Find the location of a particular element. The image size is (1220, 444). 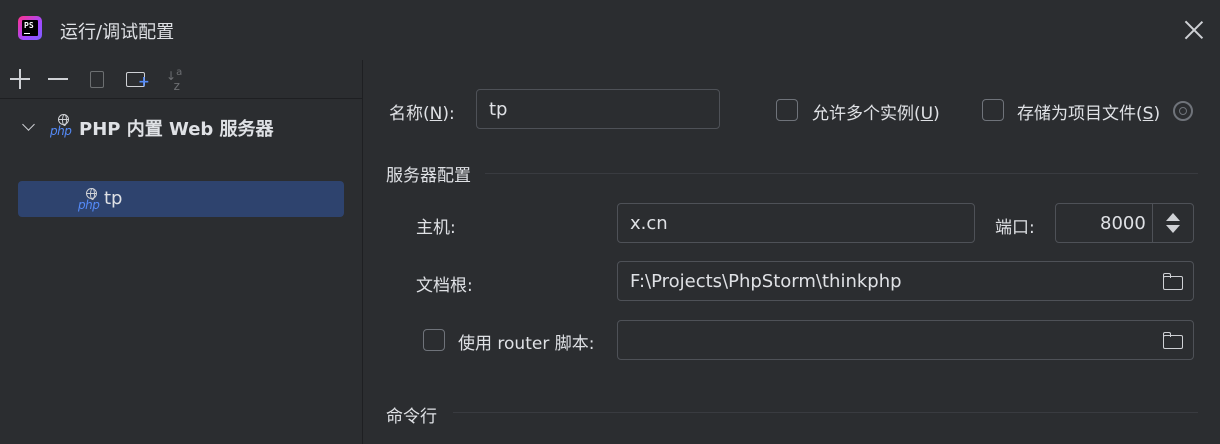

arrow-down-icon is located at coordinates (1173, 229).